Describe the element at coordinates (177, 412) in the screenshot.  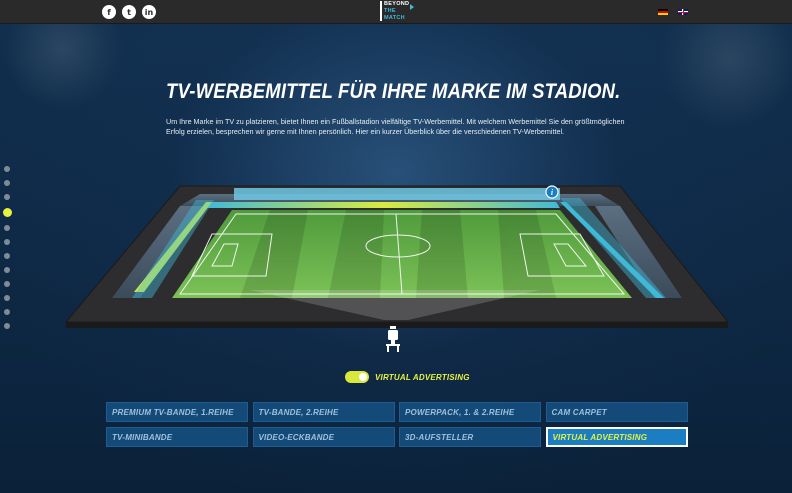
I see `option-tile: PREMIUM TV-BANDE, 1.REIHE` at that location.